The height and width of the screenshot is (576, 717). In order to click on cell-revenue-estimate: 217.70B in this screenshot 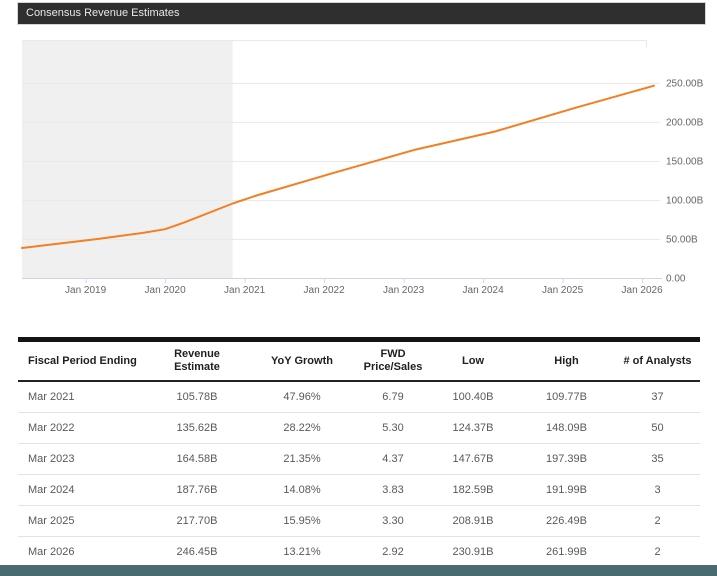, I will do `click(197, 521)`.